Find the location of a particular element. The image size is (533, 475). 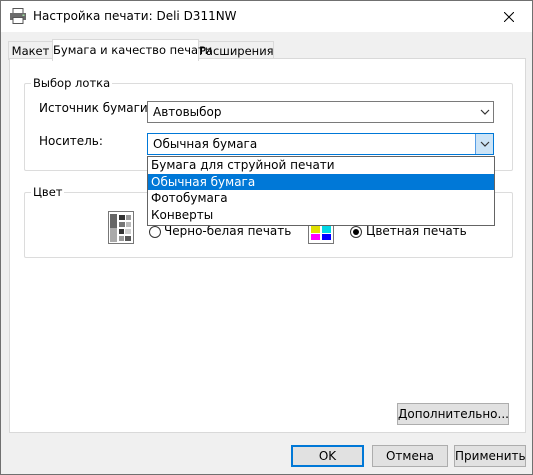

title-bar: Настройка печати: Deli D311NW is located at coordinates (266, 16).